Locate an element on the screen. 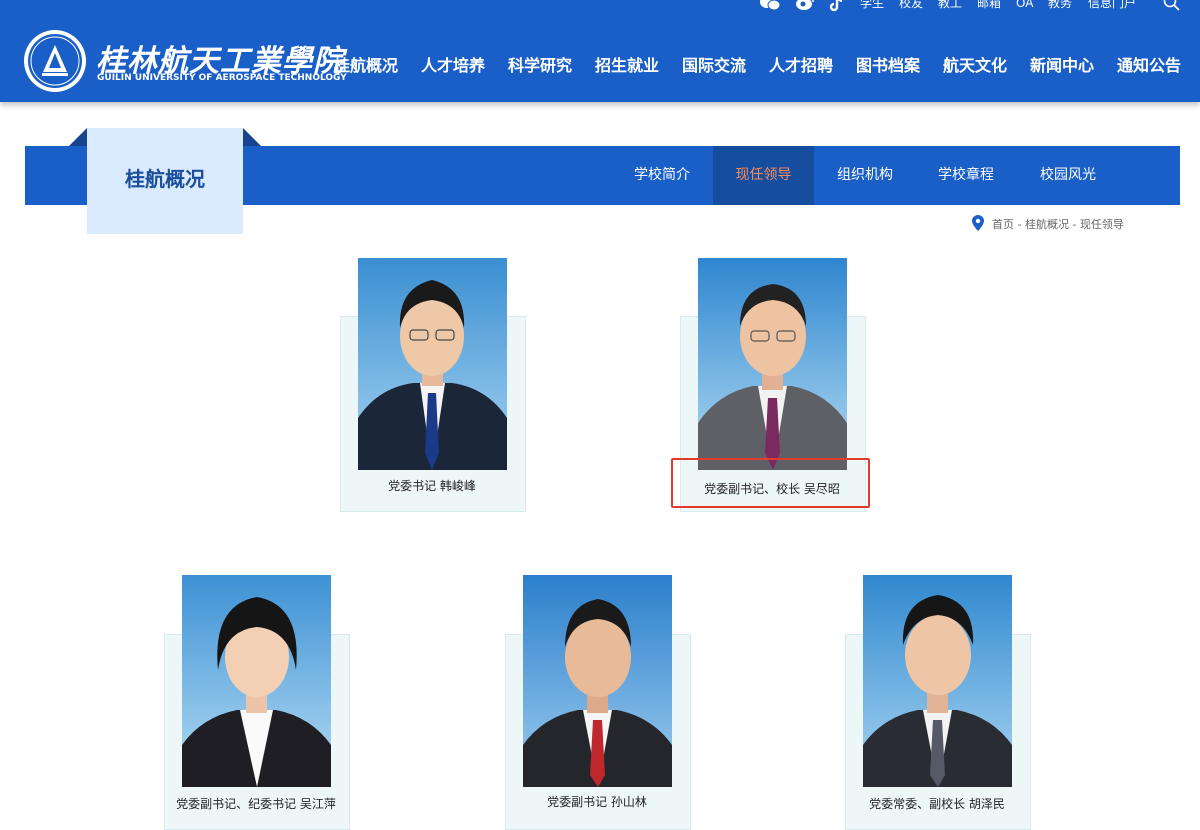 This screenshot has width=1200, height=830. leader-caption: 党委常委、副校长 胡泽民 is located at coordinates (937, 804).